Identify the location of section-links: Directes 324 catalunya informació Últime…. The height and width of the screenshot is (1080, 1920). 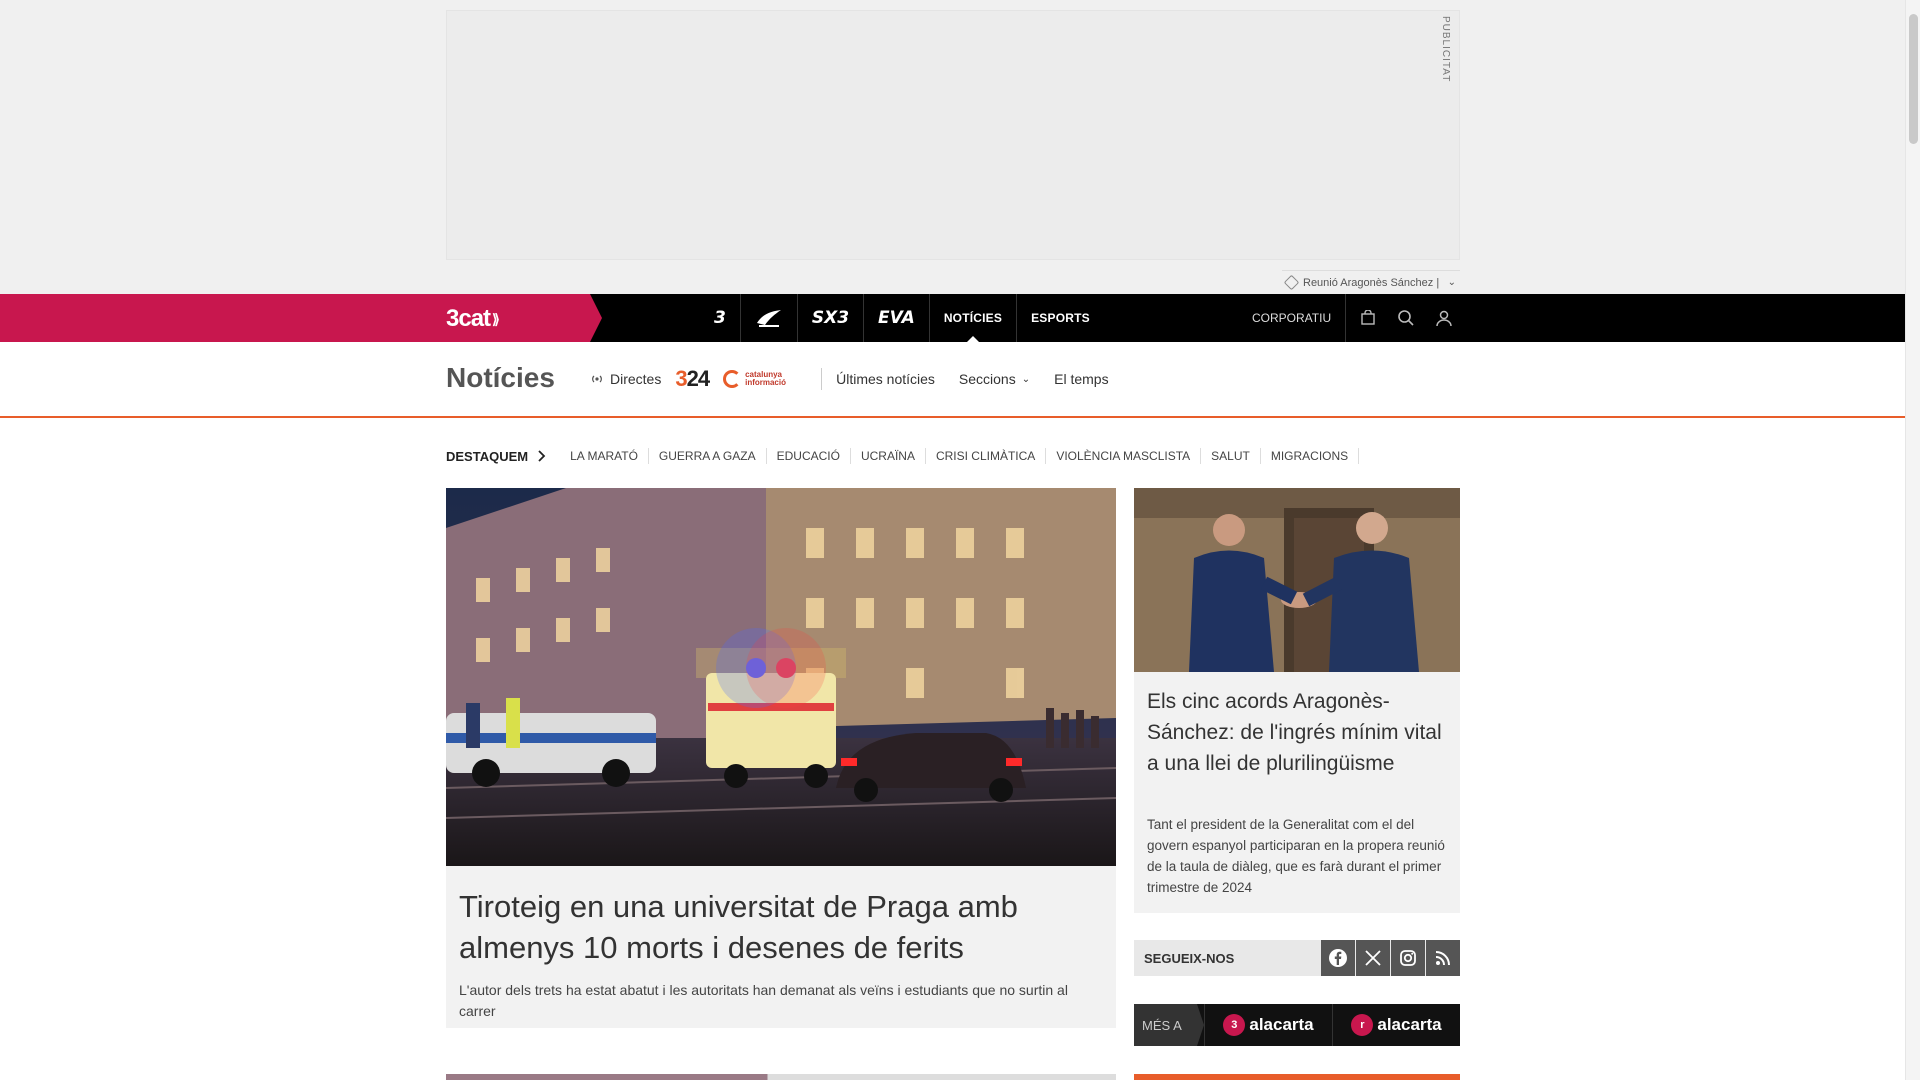
(861, 379).